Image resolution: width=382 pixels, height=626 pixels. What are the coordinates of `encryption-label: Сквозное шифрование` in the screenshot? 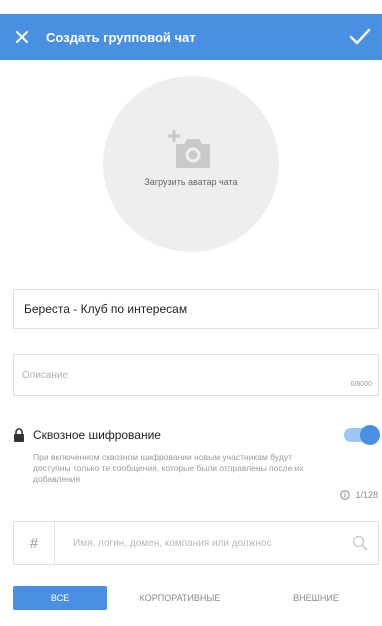 It's located at (97, 435).